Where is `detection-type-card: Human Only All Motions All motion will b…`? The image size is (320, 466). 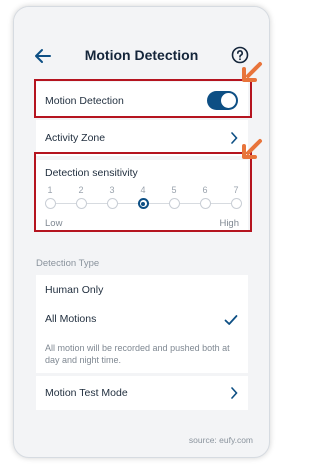
detection-type-card: Human Only All Motions All motion will b… is located at coordinates (142, 324).